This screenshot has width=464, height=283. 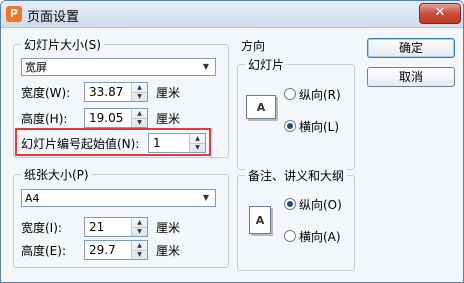 What do you see at coordinates (253, 46) in the screenshot?
I see `orientation-title: 方向` at bounding box center [253, 46].